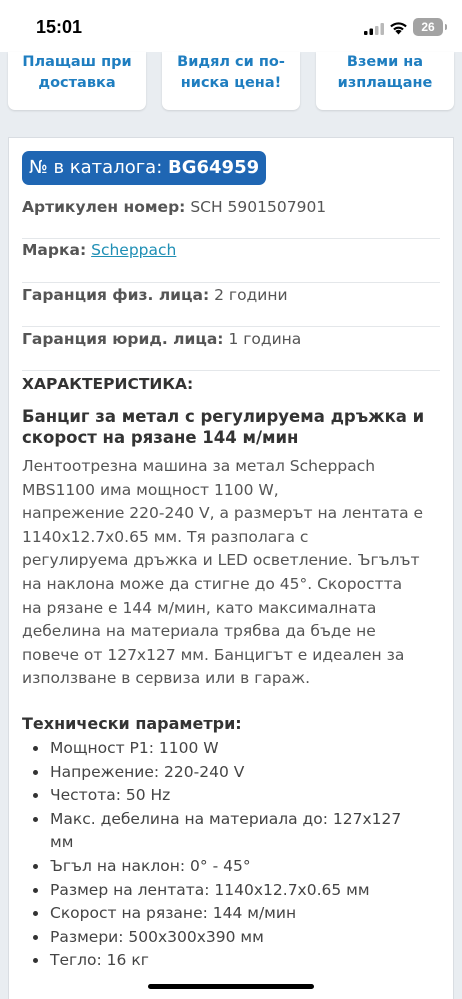  I want to click on spec-text: Размер на лентата: 1140x12.7x0.65 мм, so click(210, 889).